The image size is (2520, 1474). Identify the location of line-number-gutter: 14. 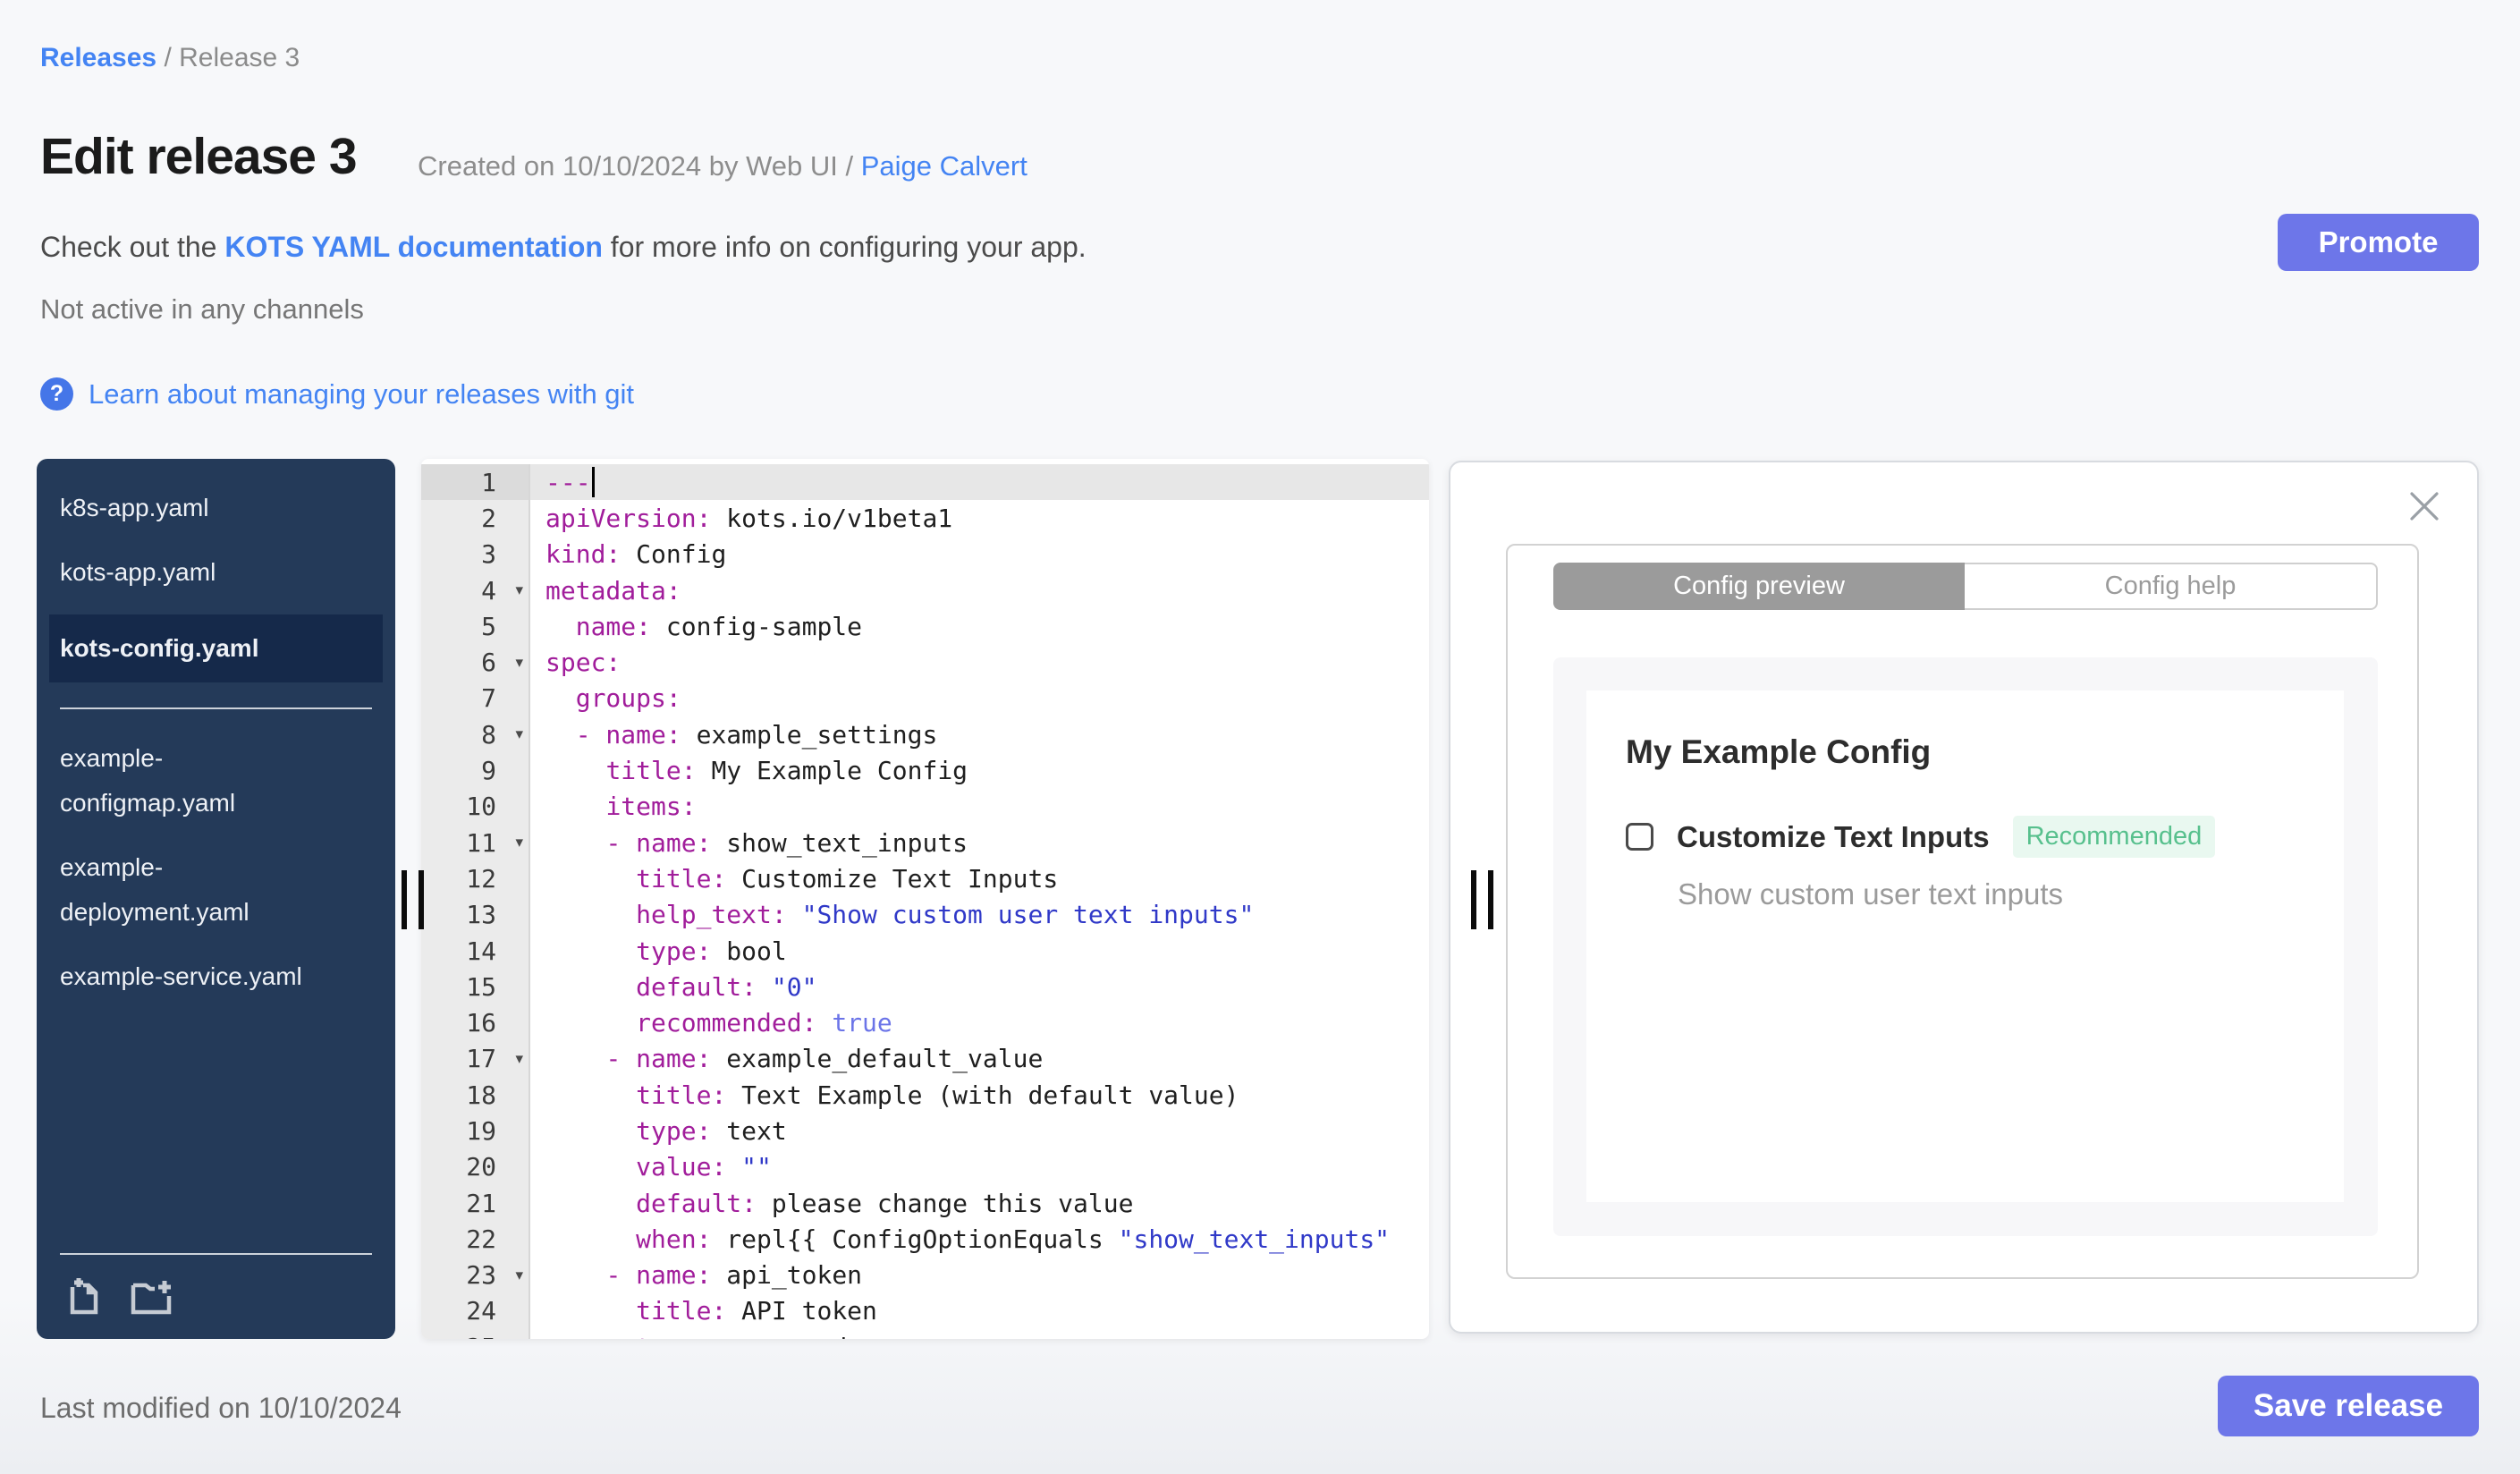
(476, 951).